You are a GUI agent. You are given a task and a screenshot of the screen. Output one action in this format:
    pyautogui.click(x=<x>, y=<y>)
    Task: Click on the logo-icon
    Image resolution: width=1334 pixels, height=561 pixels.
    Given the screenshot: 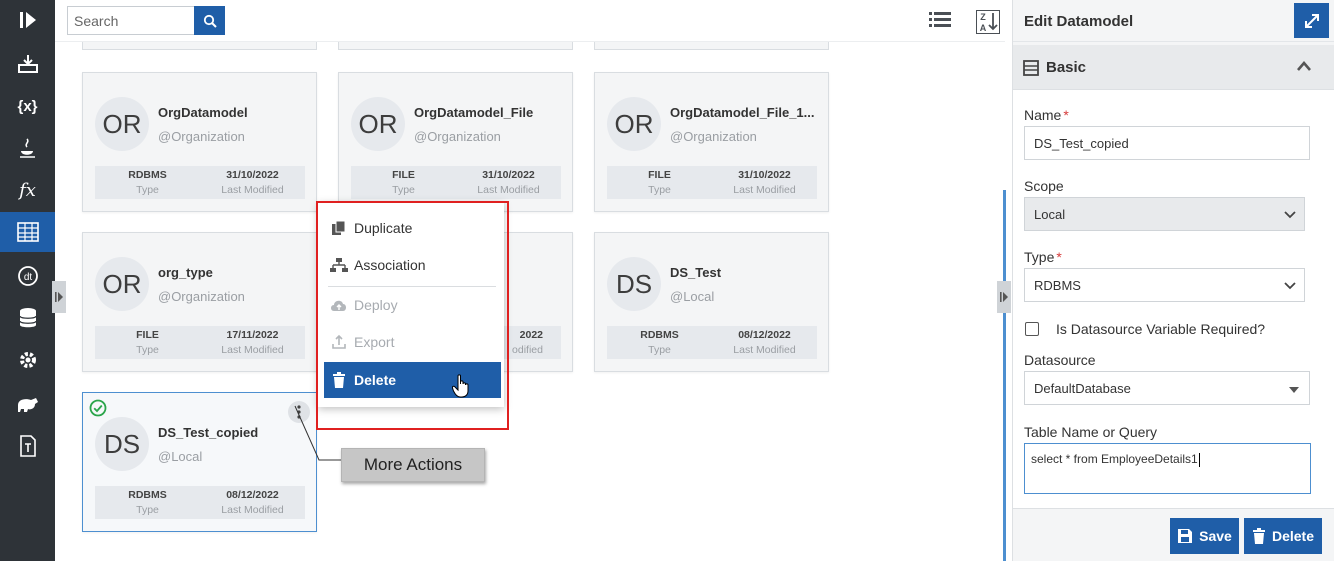 What is the action you would take?
    pyautogui.click(x=27, y=20)
    